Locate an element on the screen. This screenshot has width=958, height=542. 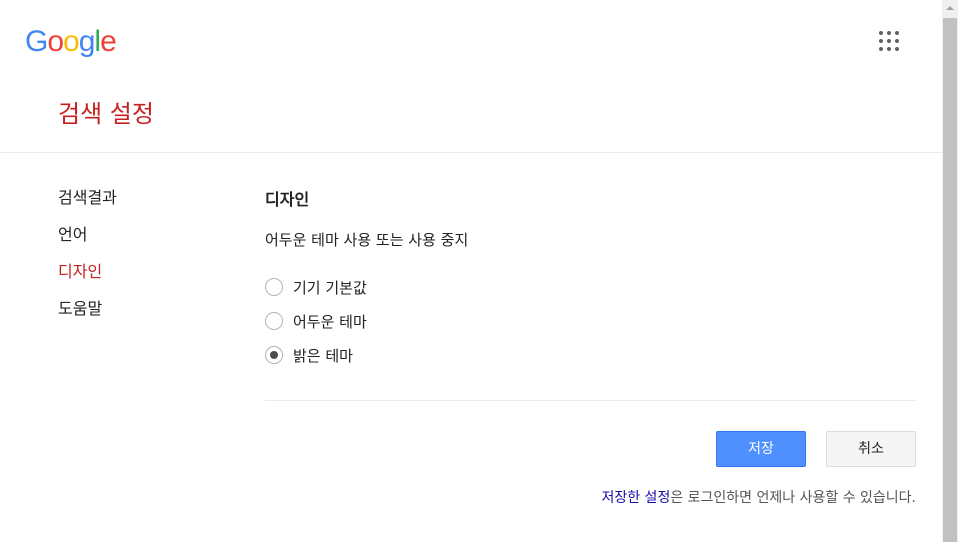
page-title: 검색 설정 is located at coordinates (106, 114).